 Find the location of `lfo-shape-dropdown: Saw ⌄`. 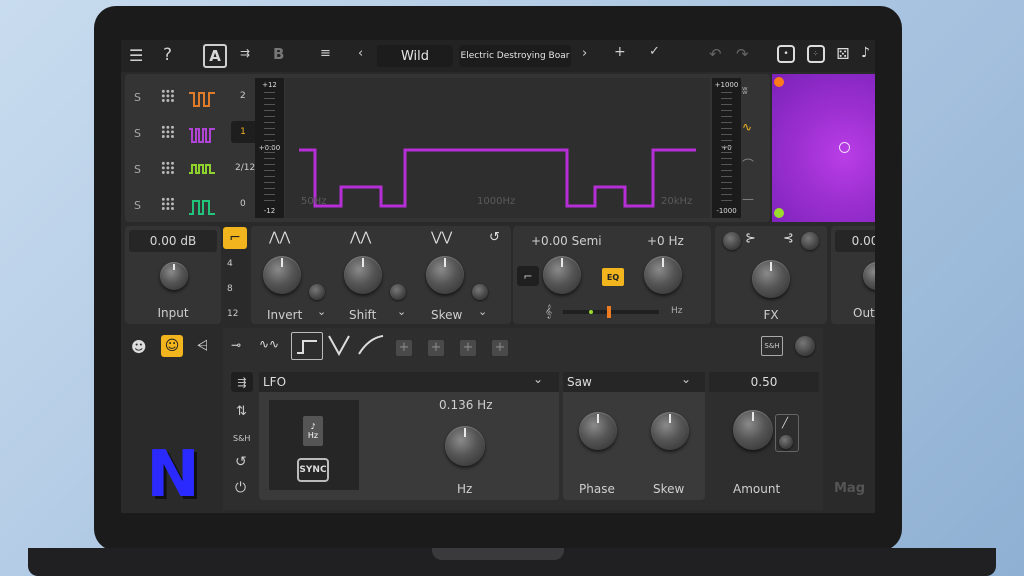

lfo-shape-dropdown: Saw ⌄ is located at coordinates (634, 382).